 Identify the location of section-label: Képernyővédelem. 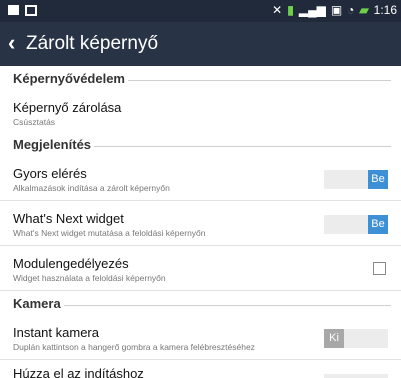
(70, 78).